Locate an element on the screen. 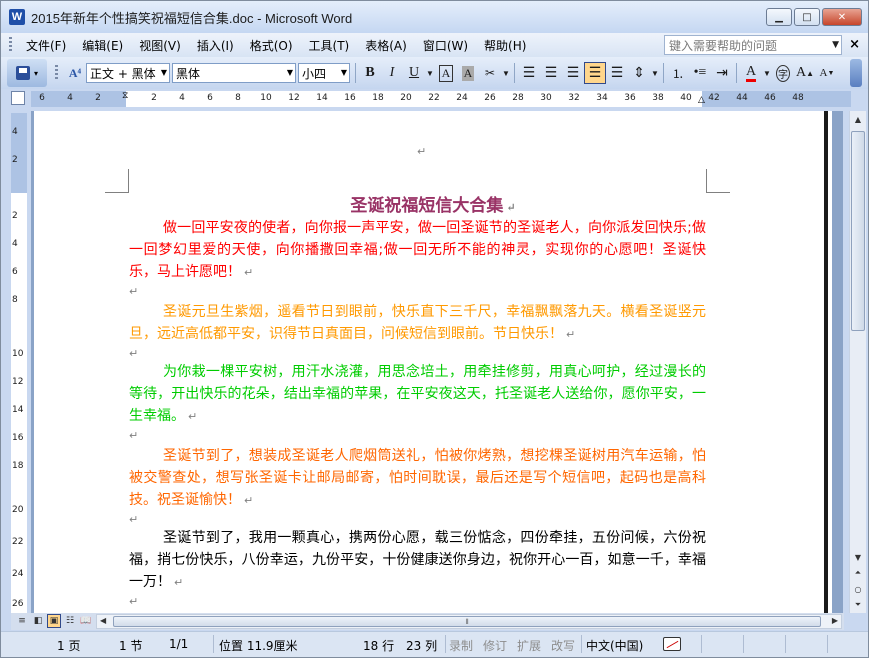 This screenshot has height=658, width=869. status-record: 录制 is located at coordinates (461, 645).